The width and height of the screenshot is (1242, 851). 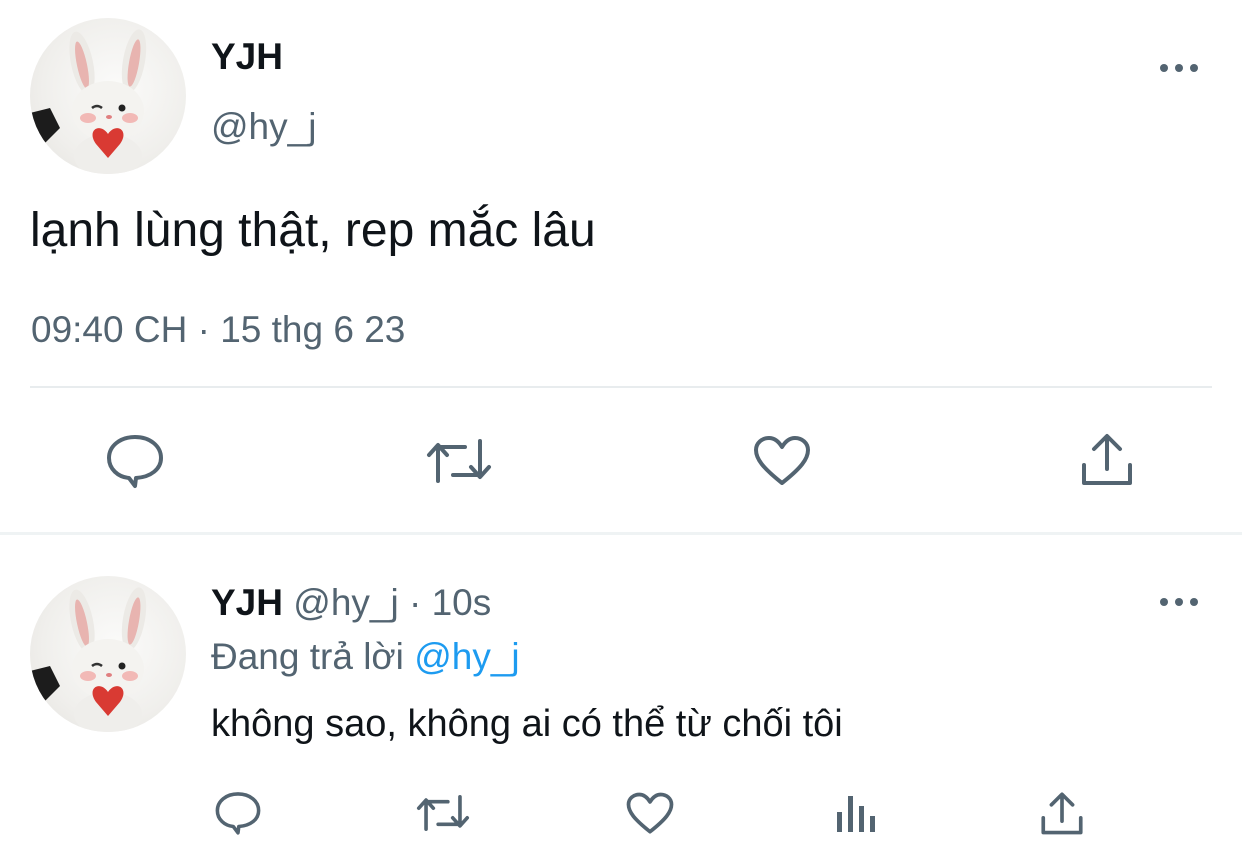 I want to click on reply-more-options-icon, so click(x=1180, y=603).